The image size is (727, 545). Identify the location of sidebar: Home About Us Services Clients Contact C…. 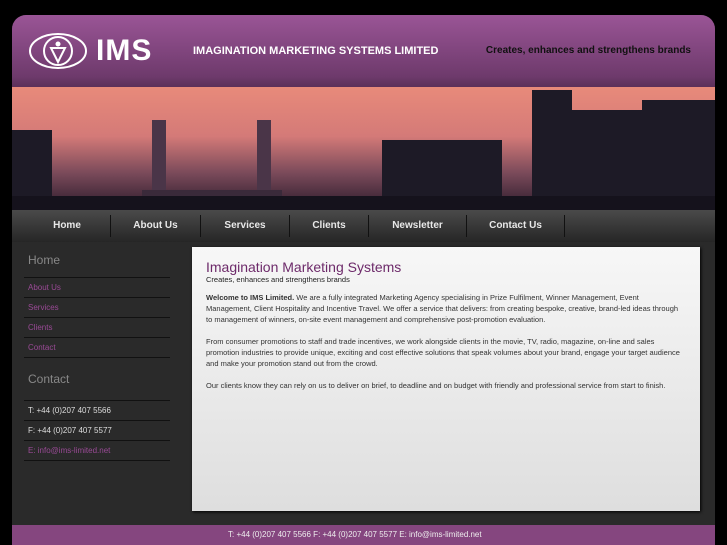
(97, 354).